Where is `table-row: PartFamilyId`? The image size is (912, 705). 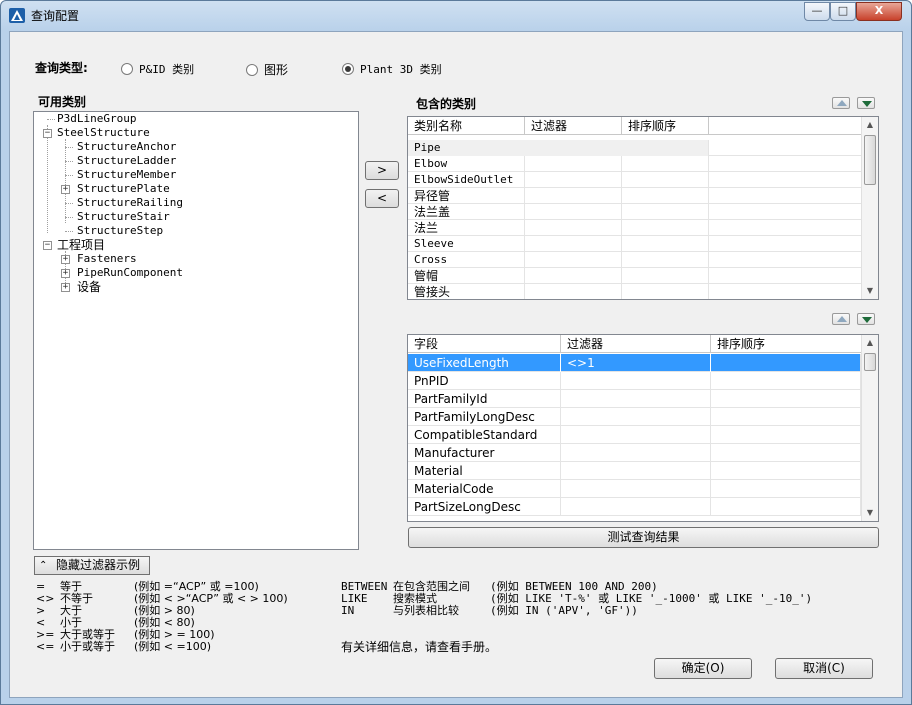 table-row: PartFamilyId is located at coordinates (634, 399).